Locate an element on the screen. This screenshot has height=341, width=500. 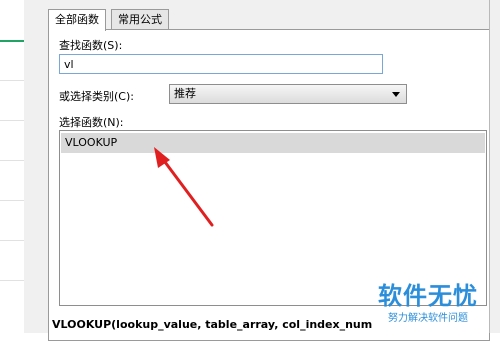
watermark-title: 软件无忧 is located at coordinates (428, 296).